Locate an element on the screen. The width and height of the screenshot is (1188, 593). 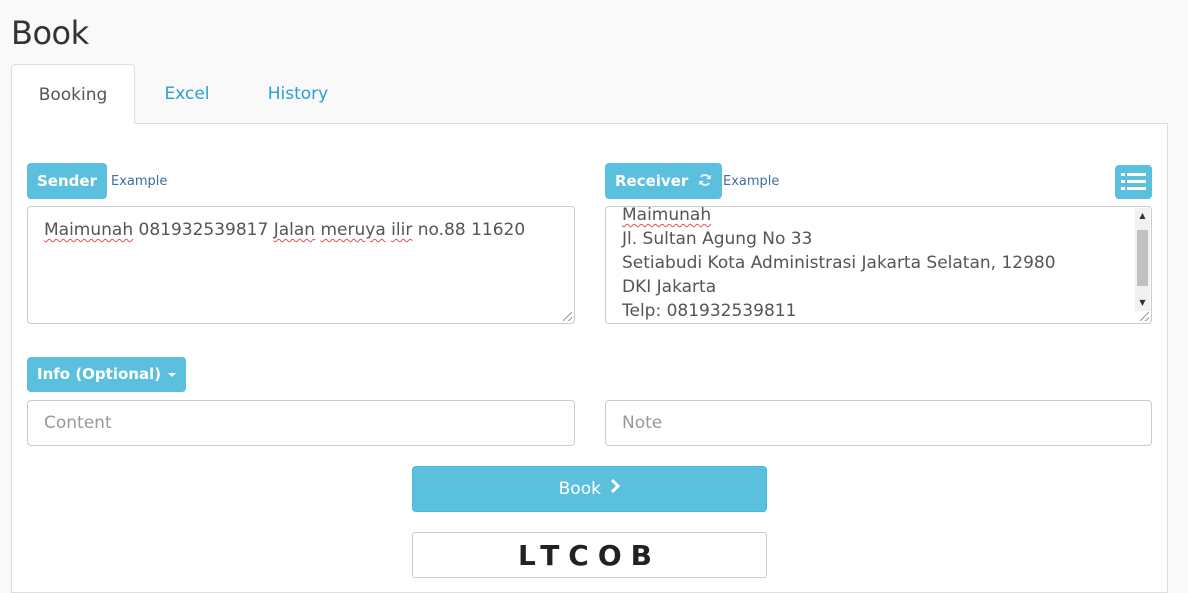
sender-word: 081932539817 is located at coordinates (203, 230).